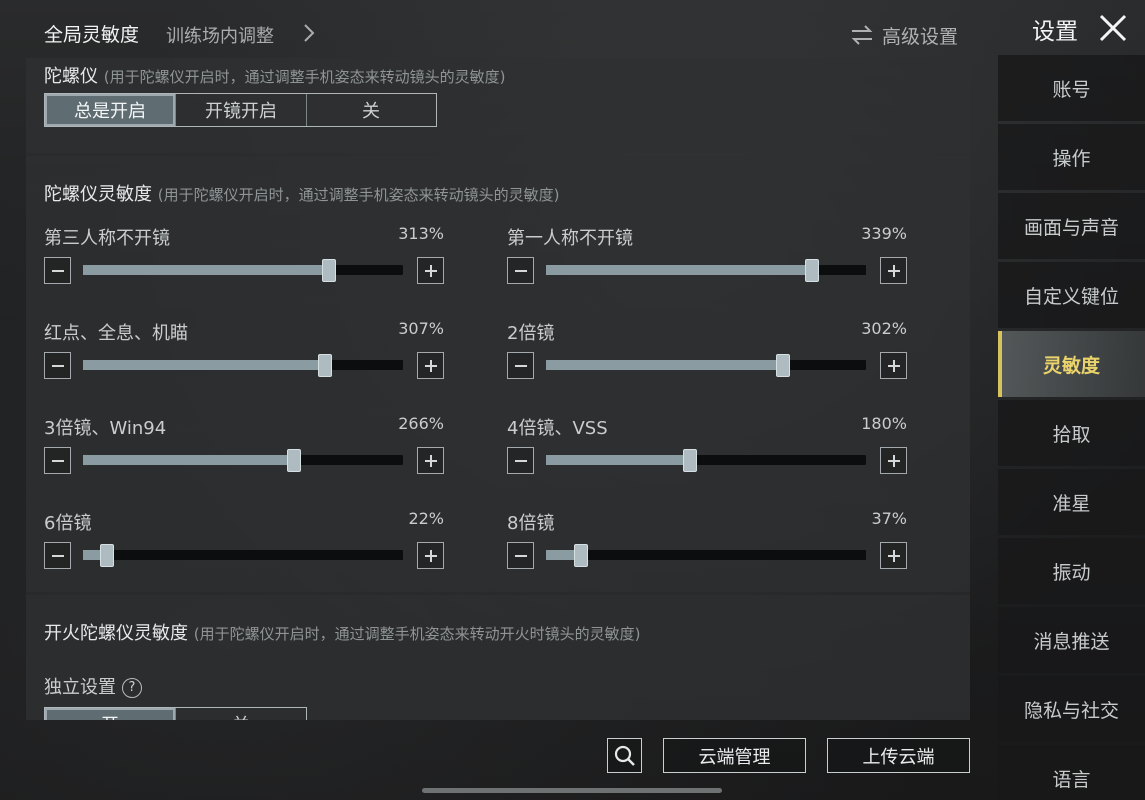  Describe the element at coordinates (1113, 28) in the screenshot. I see `close-icon` at that location.